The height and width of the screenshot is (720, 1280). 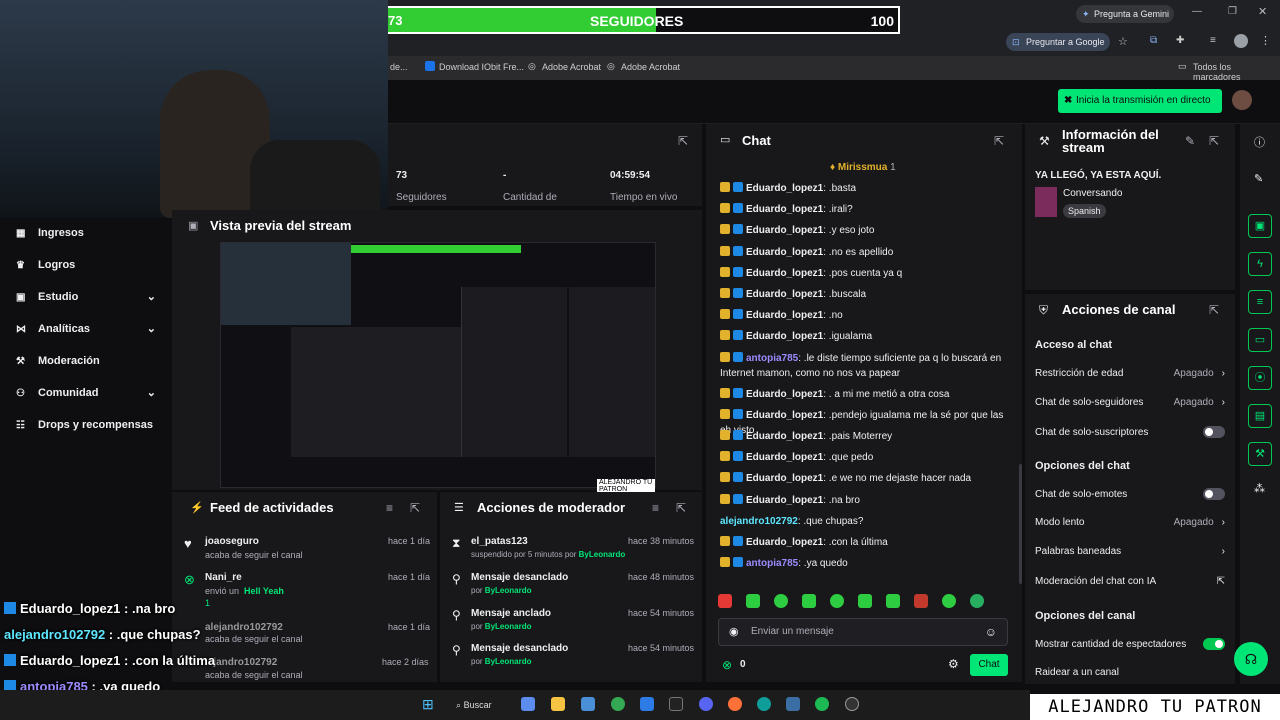 I want to click on gemini-button: ✦ Pregunta a Gemini, so click(x=1125, y=14).